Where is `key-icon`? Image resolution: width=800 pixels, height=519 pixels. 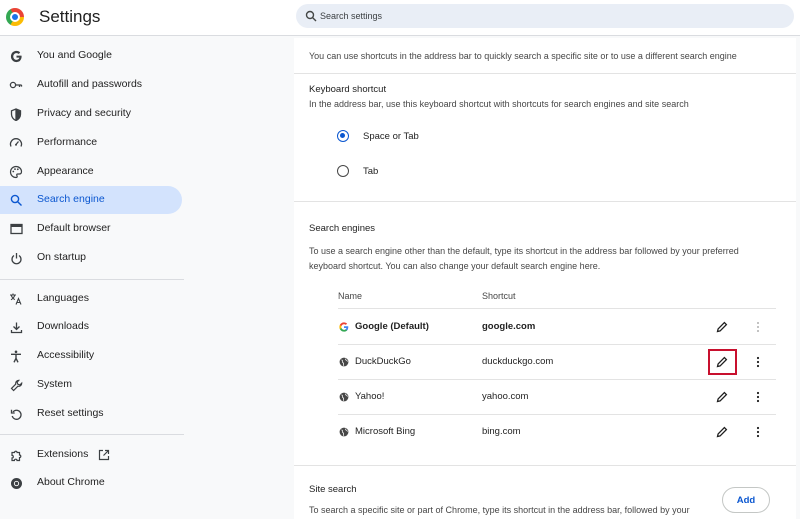
key-icon is located at coordinates (16, 85).